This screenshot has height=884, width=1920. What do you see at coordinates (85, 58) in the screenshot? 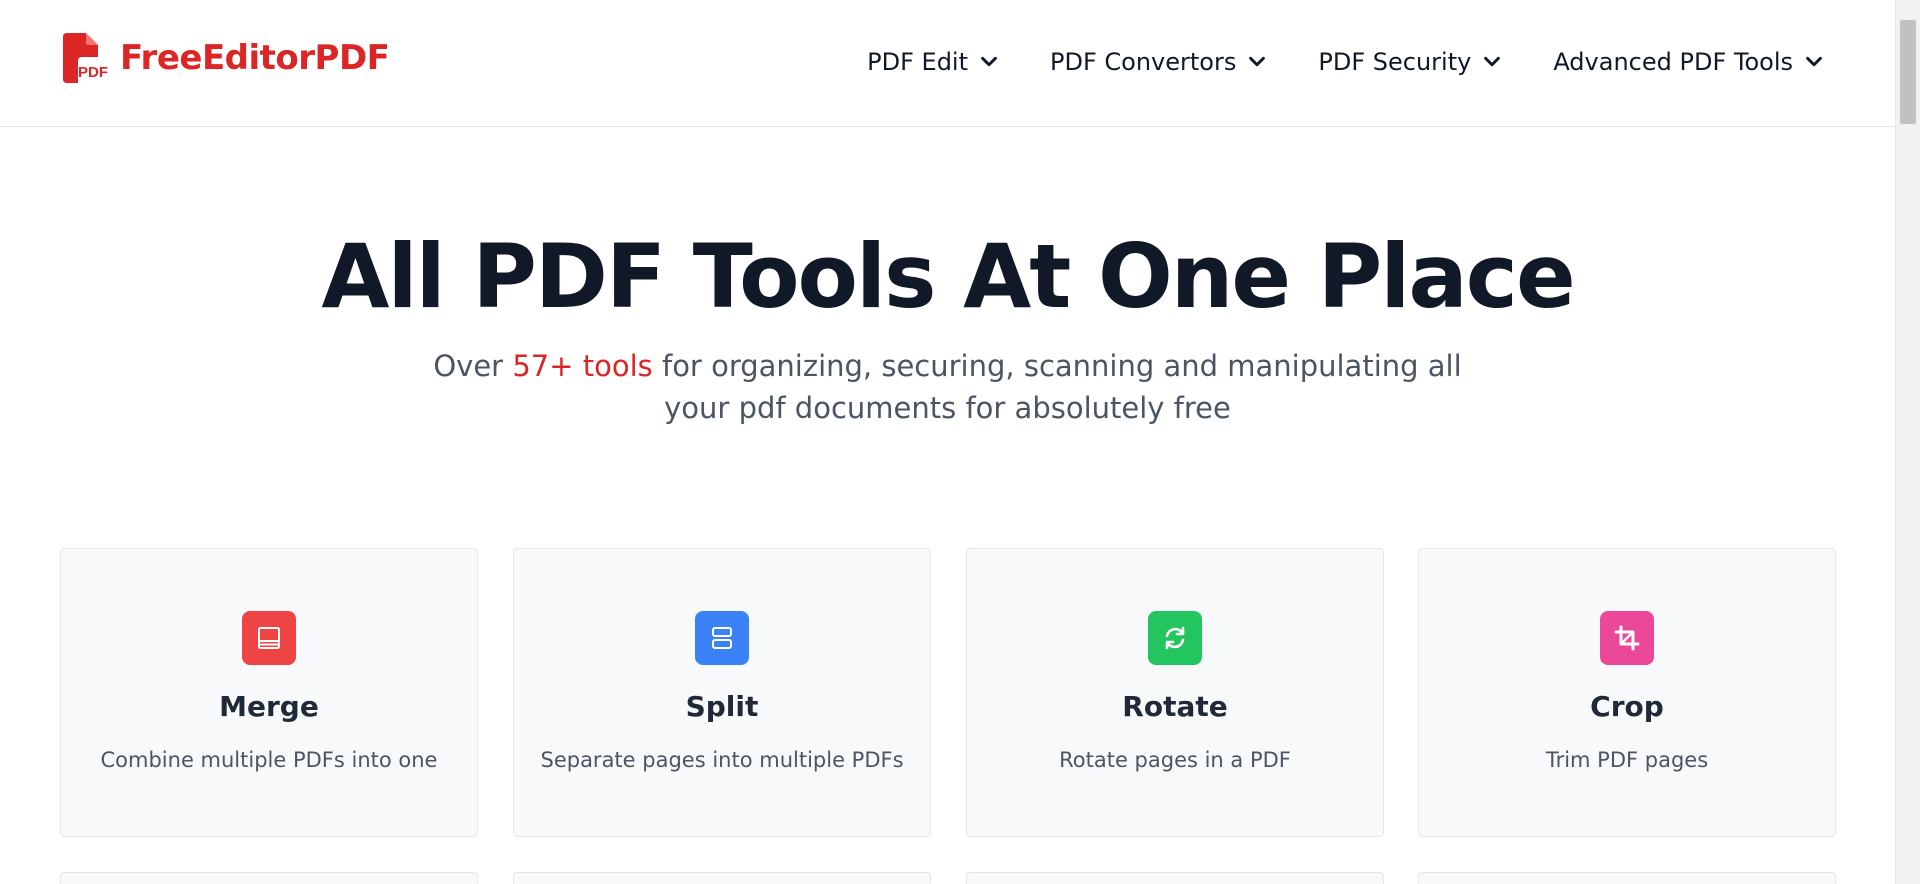
I see `pdf-file-icon: PDF` at bounding box center [85, 58].